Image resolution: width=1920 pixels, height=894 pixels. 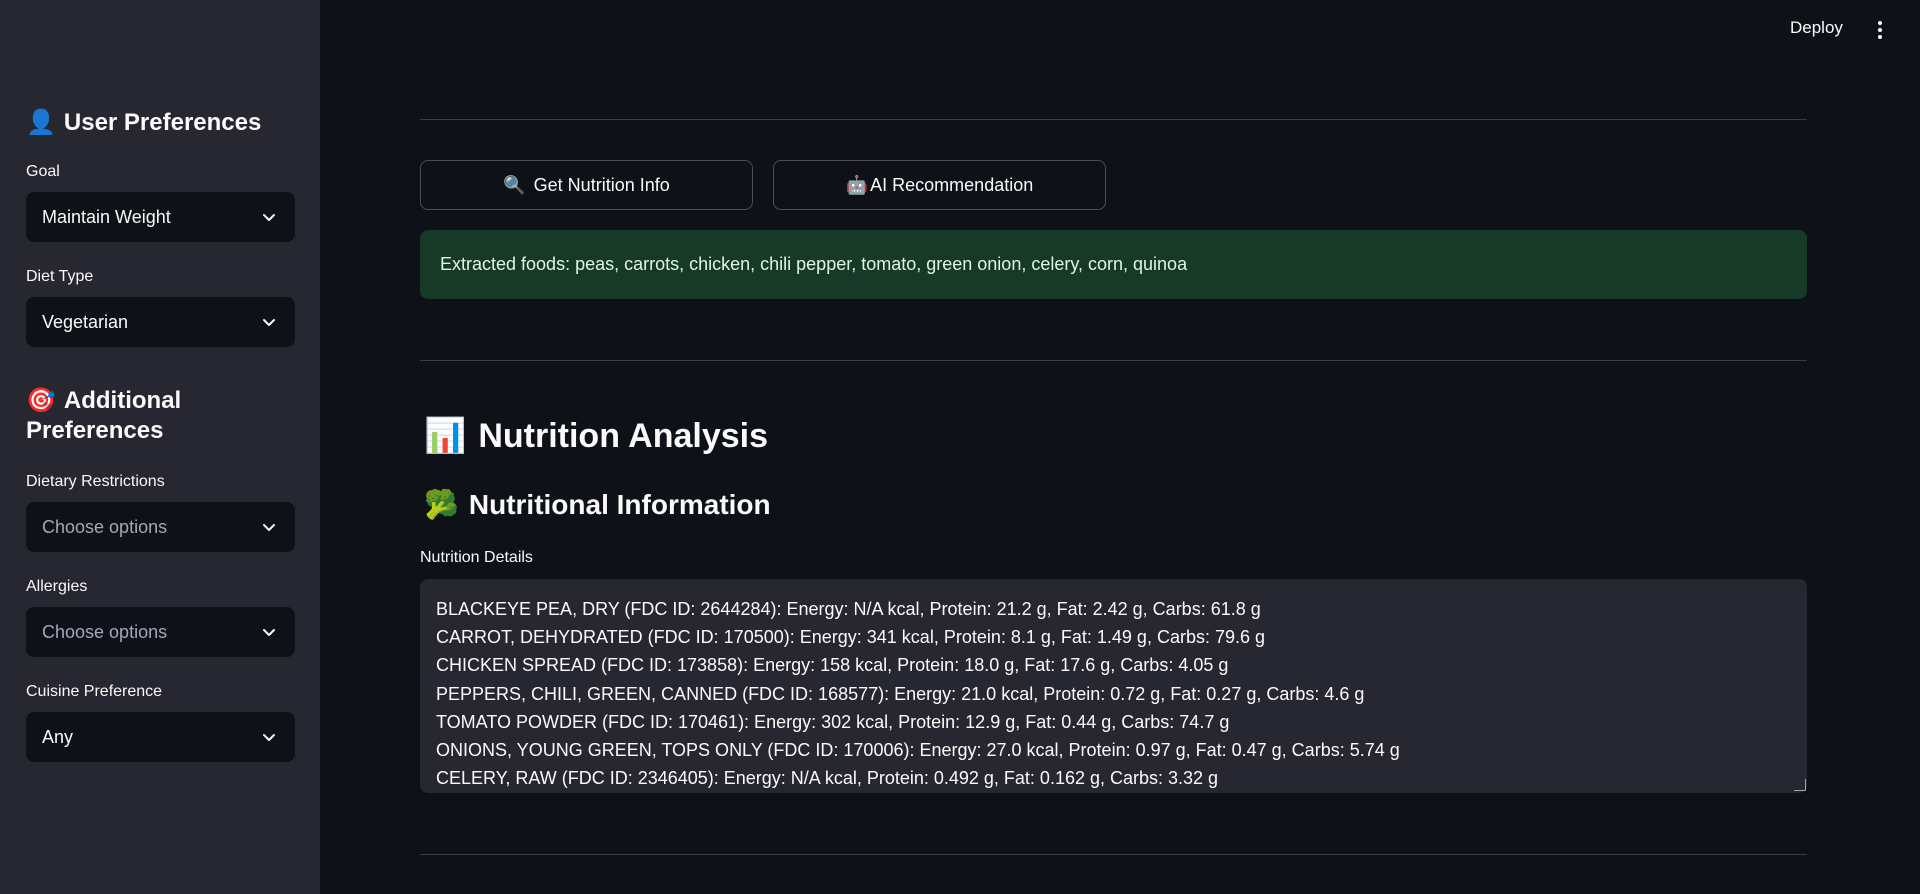 What do you see at coordinates (41, 122) in the screenshot?
I see `user-icon: 👤` at bounding box center [41, 122].